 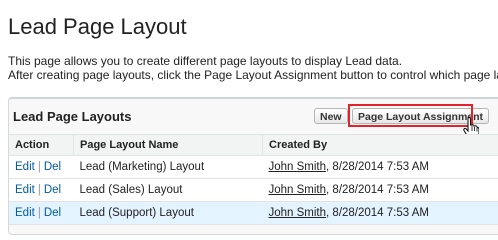 I want to click on layout-name: Lead (Support) Layout, so click(x=168, y=213).